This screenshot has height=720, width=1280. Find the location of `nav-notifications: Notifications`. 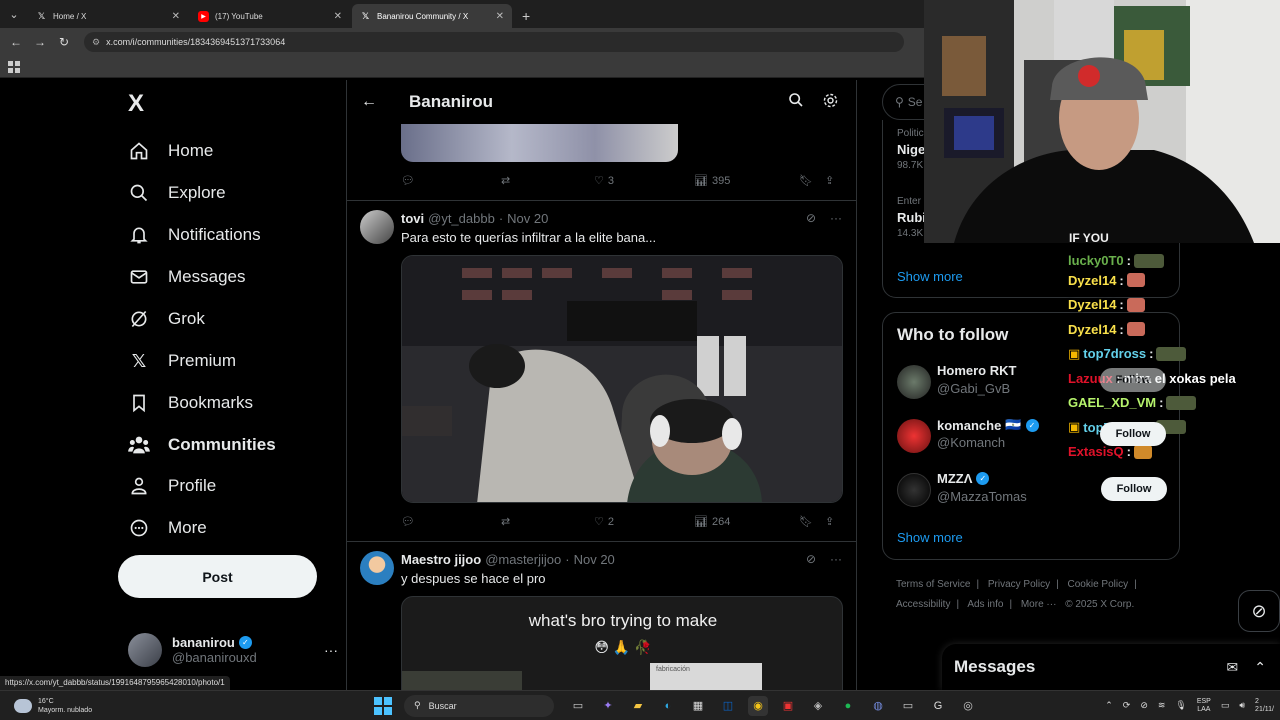

nav-notifications: Notifications is located at coordinates (194, 235).